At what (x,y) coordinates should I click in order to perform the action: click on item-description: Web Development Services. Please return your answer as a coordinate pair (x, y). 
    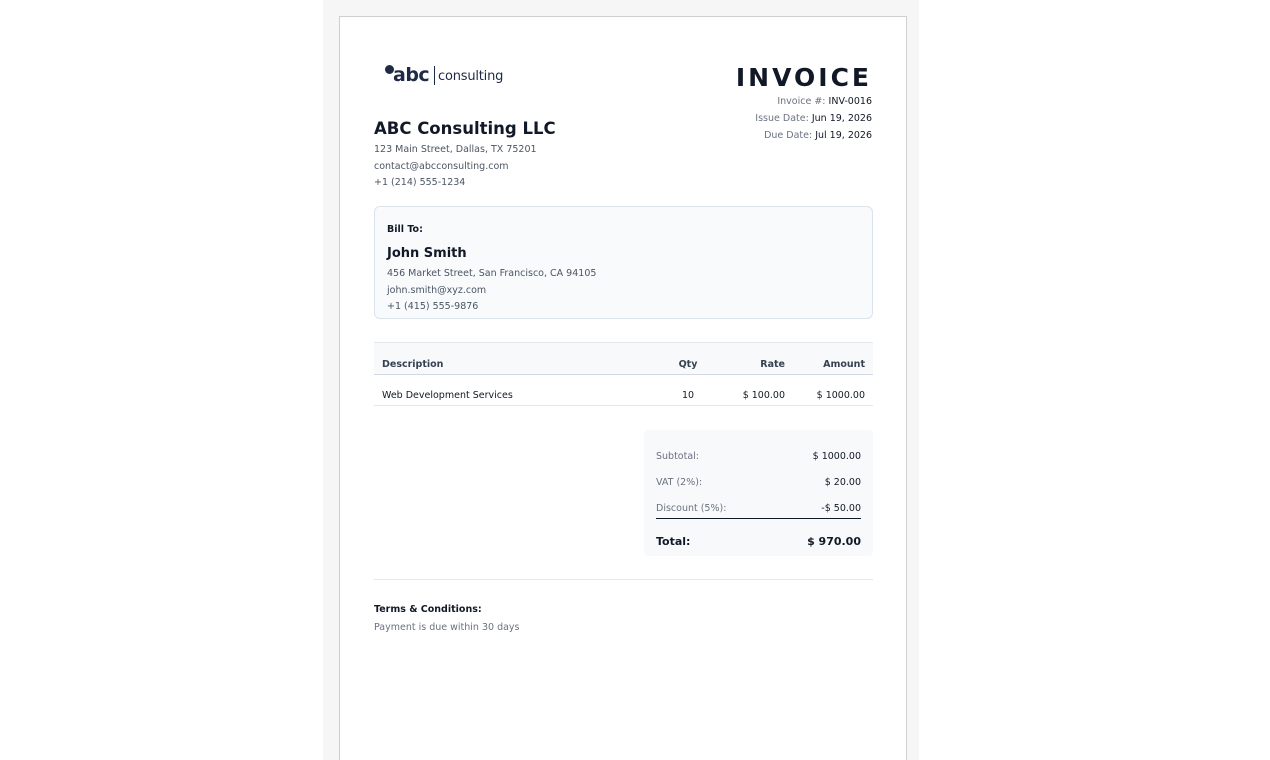
    Looking at the image, I should click on (447, 395).